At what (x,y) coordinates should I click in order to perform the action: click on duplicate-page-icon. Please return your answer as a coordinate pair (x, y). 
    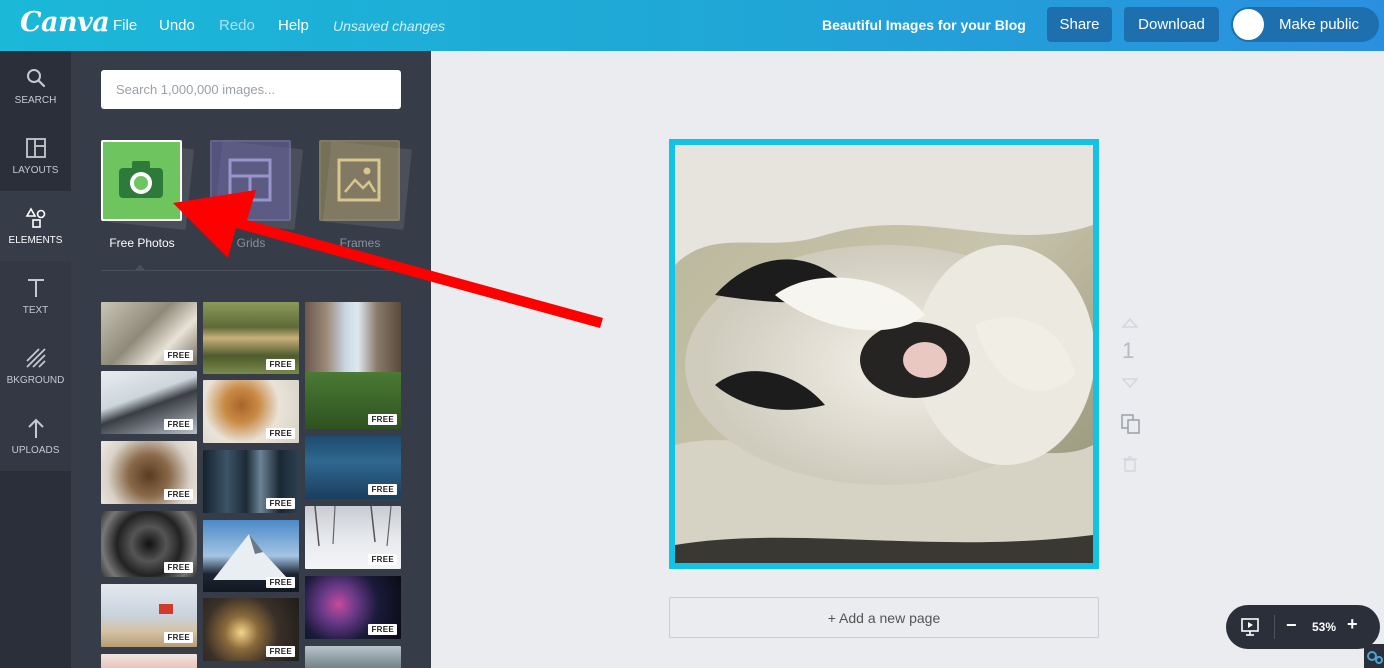
    Looking at the image, I should click on (1131, 424).